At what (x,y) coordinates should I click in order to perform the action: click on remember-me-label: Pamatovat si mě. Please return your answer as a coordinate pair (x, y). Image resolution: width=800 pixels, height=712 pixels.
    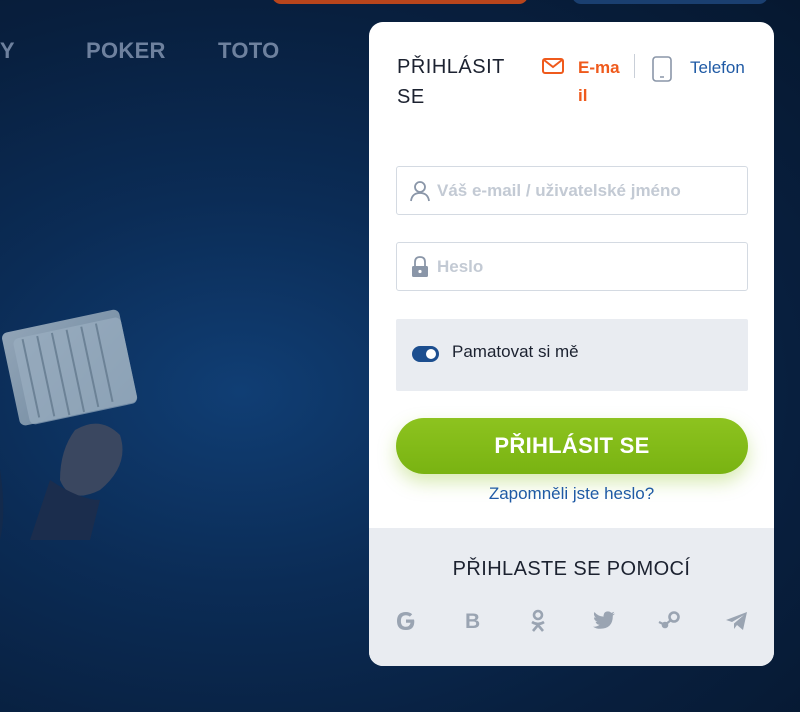
    Looking at the image, I should click on (515, 352).